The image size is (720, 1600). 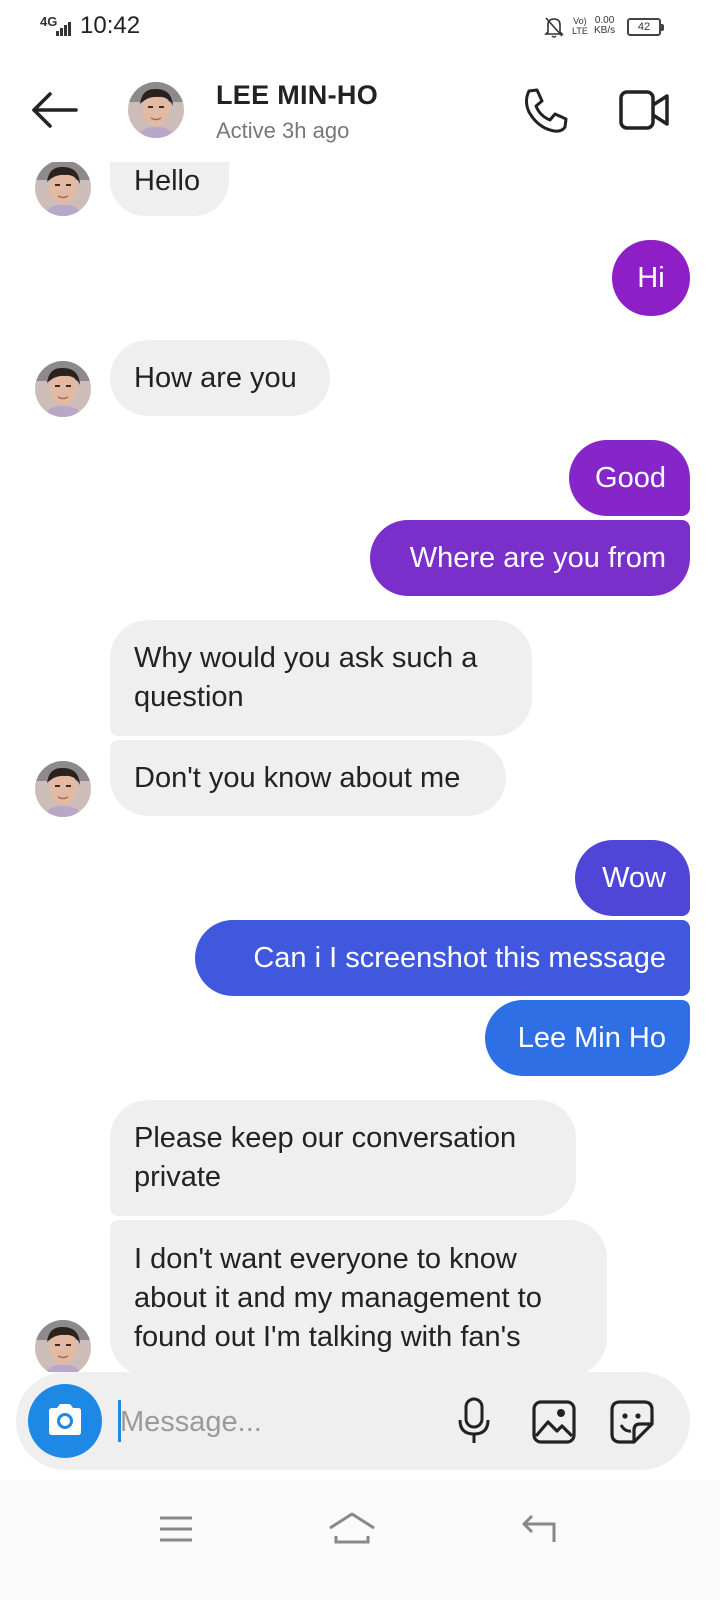 What do you see at coordinates (156, 110) in the screenshot?
I see `contact-avatar` at bounding box center [156, 110].